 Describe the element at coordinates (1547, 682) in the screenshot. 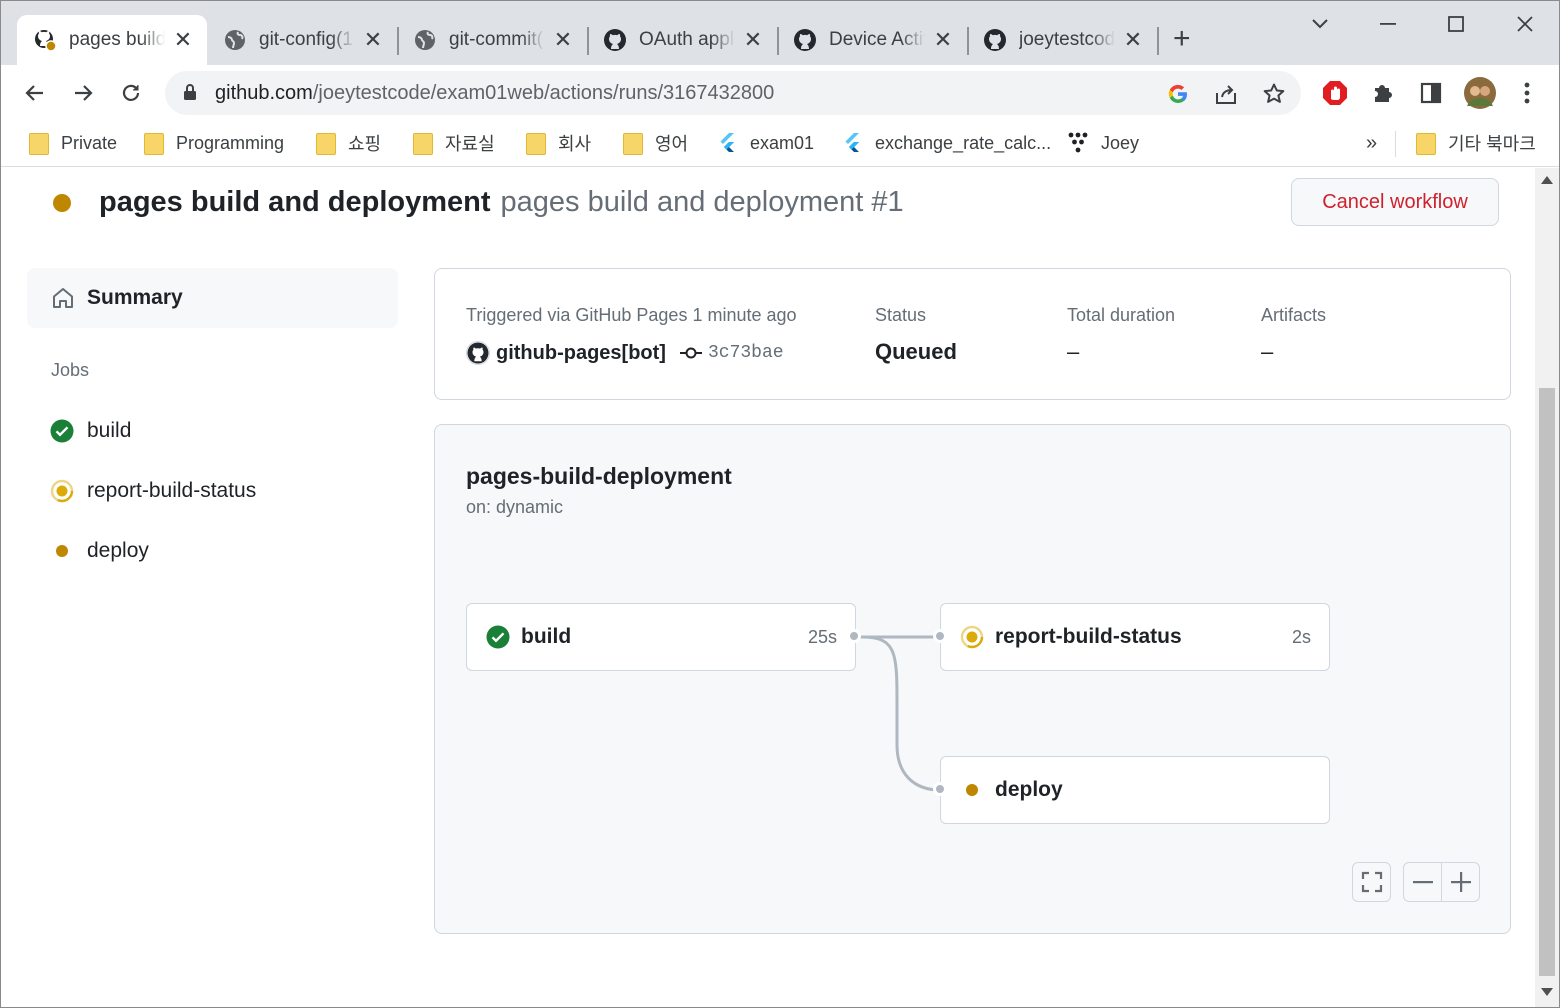

I see `scrollbar-thumb` at that location.